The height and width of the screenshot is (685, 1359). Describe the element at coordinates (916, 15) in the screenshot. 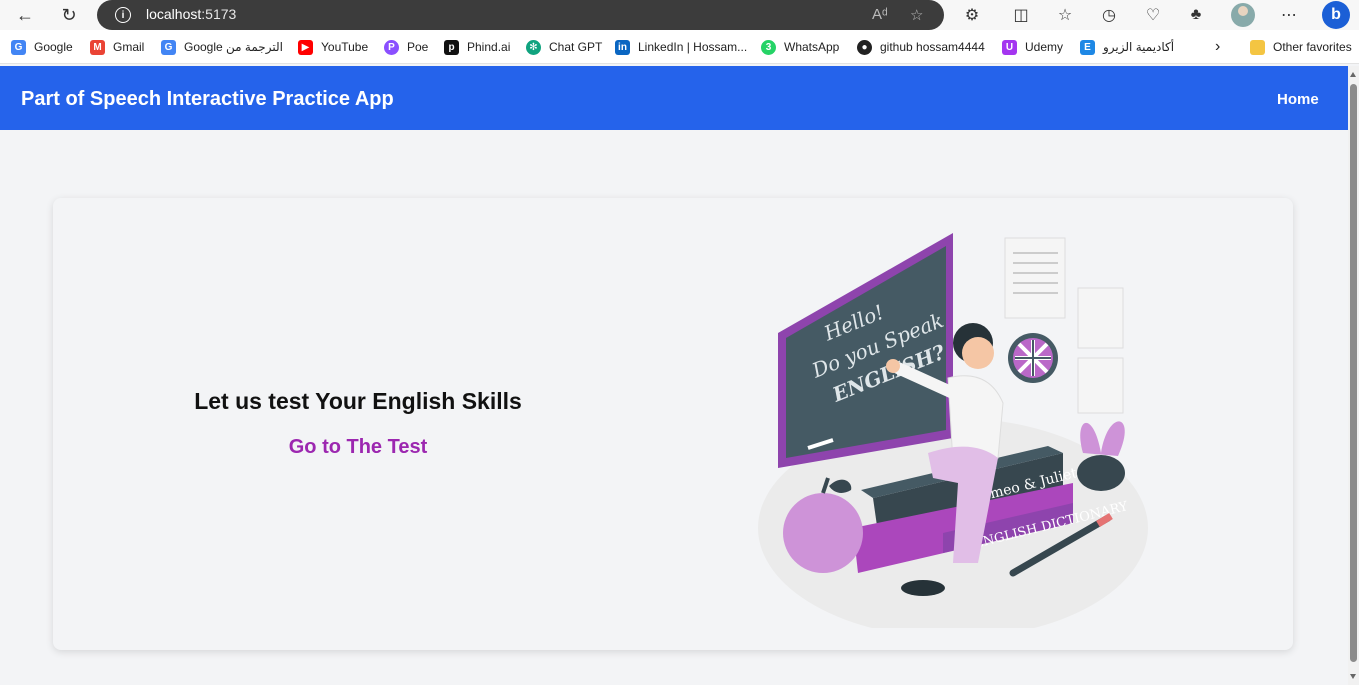

I see `favorite-star-icon: ☆` at that location.